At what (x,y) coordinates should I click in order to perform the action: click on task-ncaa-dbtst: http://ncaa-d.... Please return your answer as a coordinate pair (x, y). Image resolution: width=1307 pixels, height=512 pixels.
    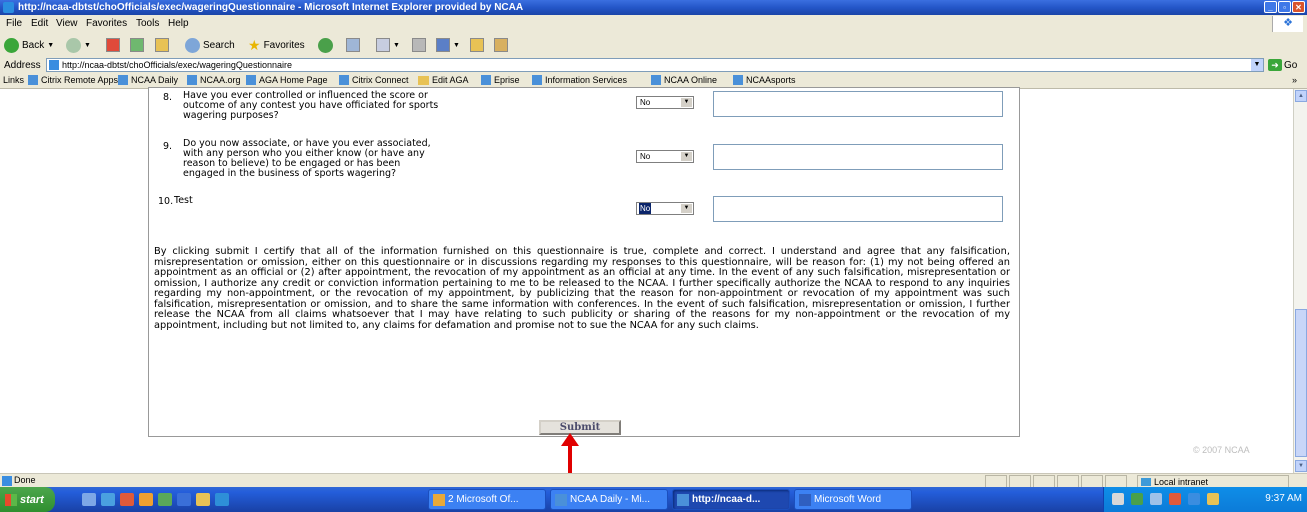
    Looking at the image, I should click on (731, 499).